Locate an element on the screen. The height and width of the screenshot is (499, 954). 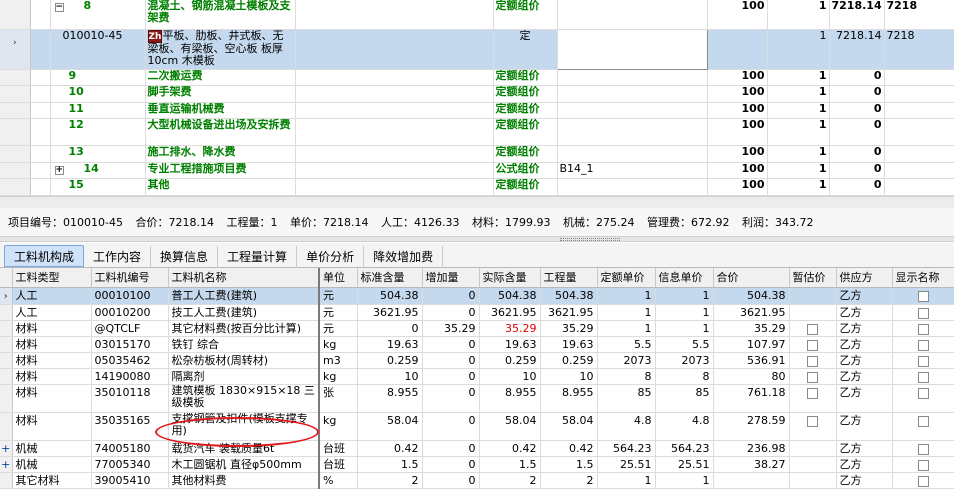
material-total: 107.97 is located at coordinates (751, 344).